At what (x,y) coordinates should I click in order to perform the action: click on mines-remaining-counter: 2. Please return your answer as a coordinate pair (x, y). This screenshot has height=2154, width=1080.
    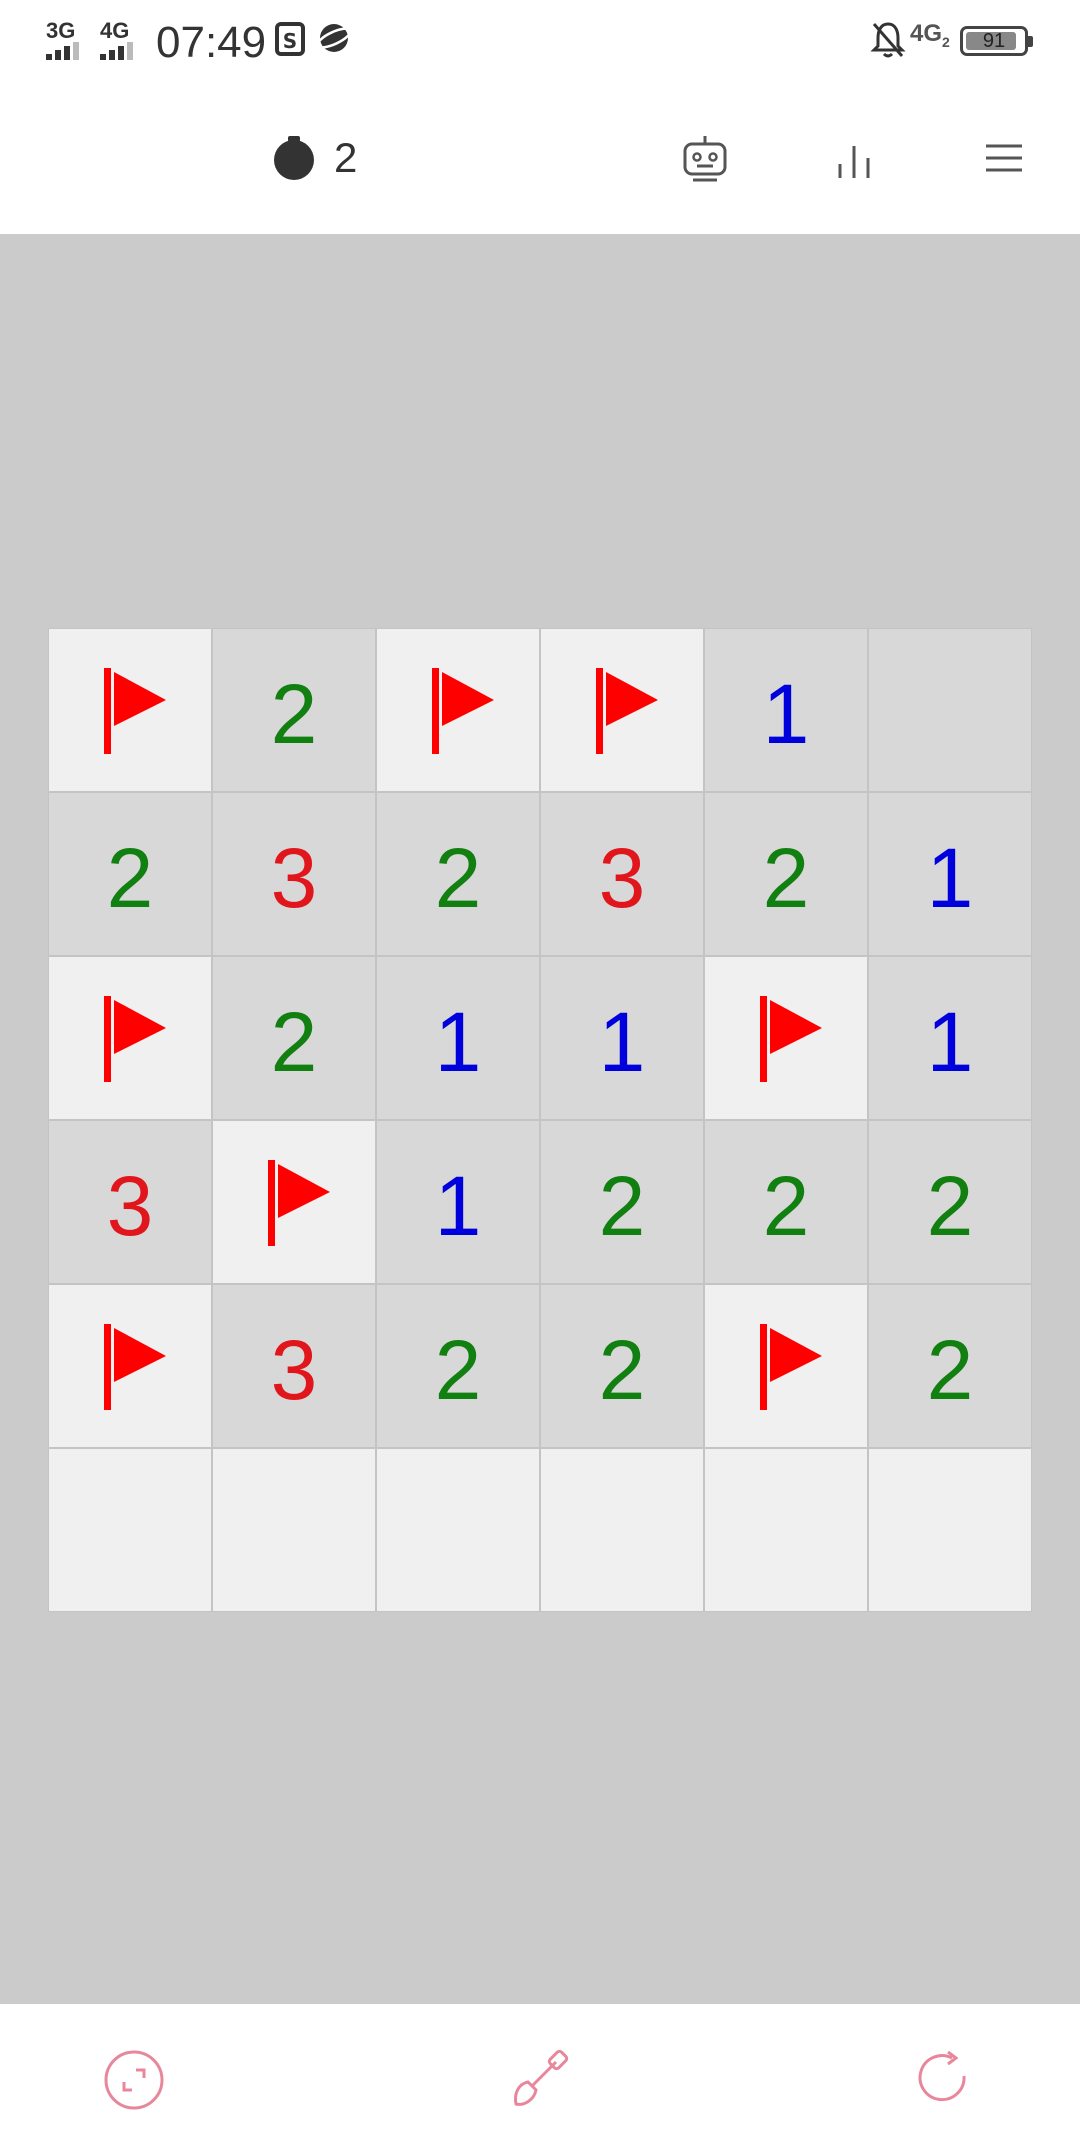
    Looking at the image, I should click on (346, 157).